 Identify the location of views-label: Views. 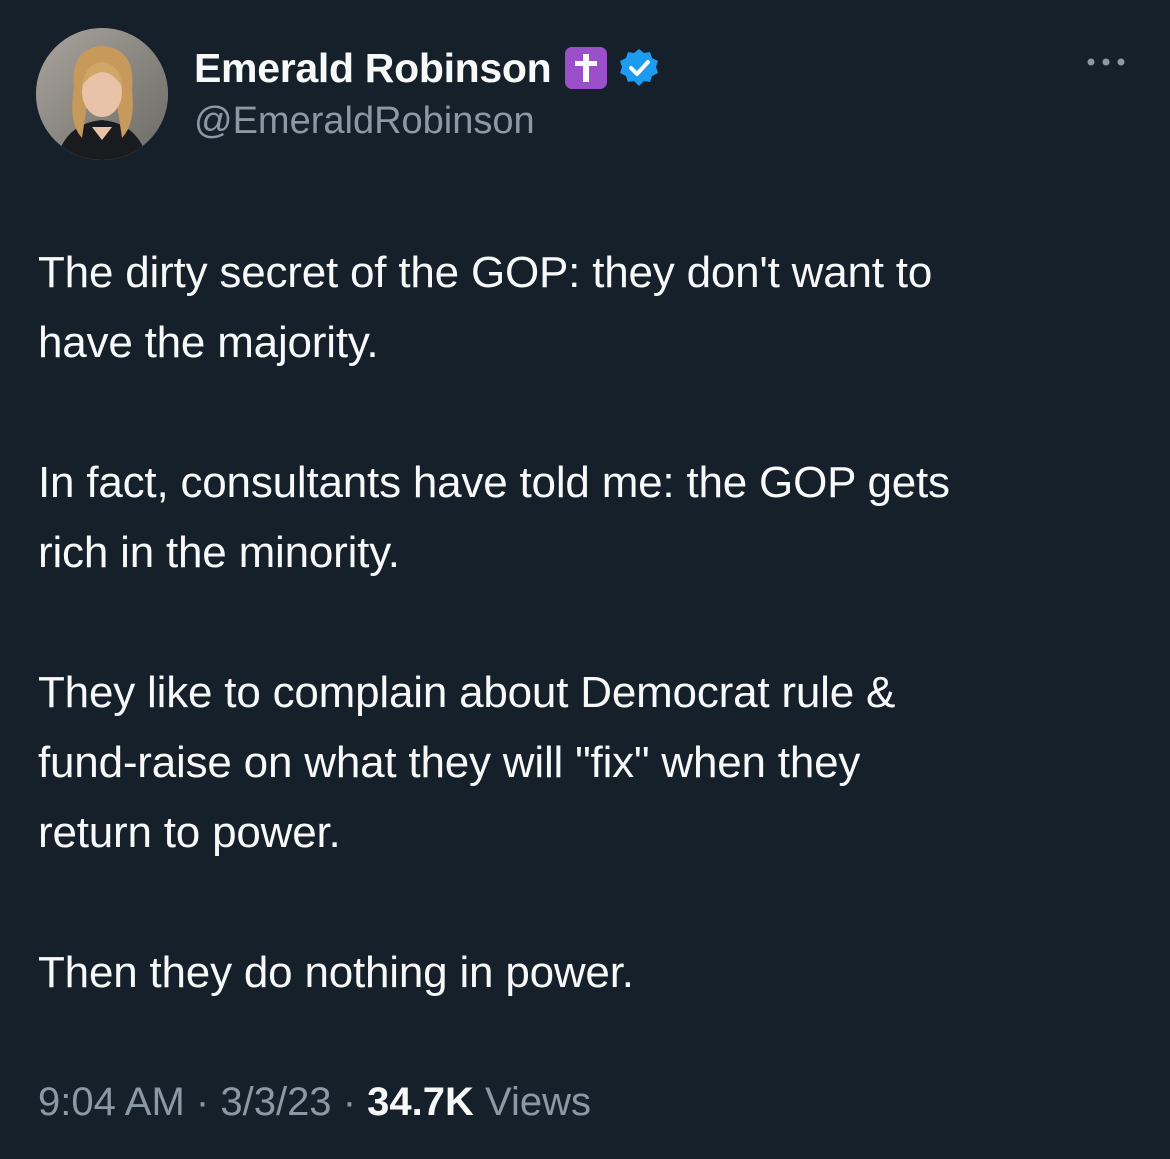
(538, 1102).